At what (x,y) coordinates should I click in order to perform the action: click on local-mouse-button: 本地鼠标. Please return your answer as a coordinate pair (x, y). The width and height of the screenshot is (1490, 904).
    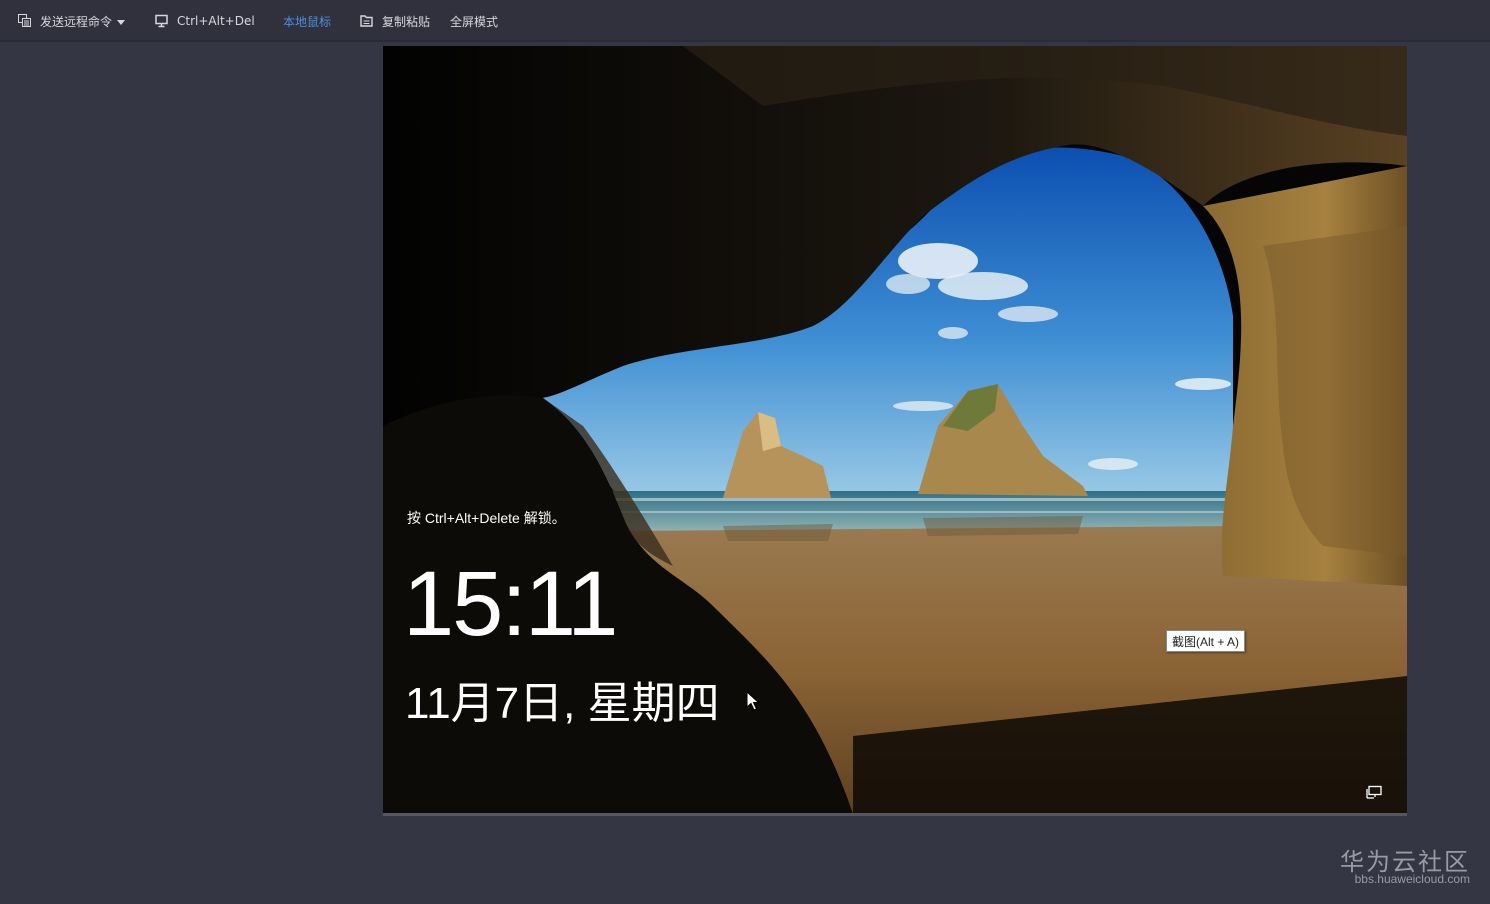
    Looking at the image, I should click on (307, 21).